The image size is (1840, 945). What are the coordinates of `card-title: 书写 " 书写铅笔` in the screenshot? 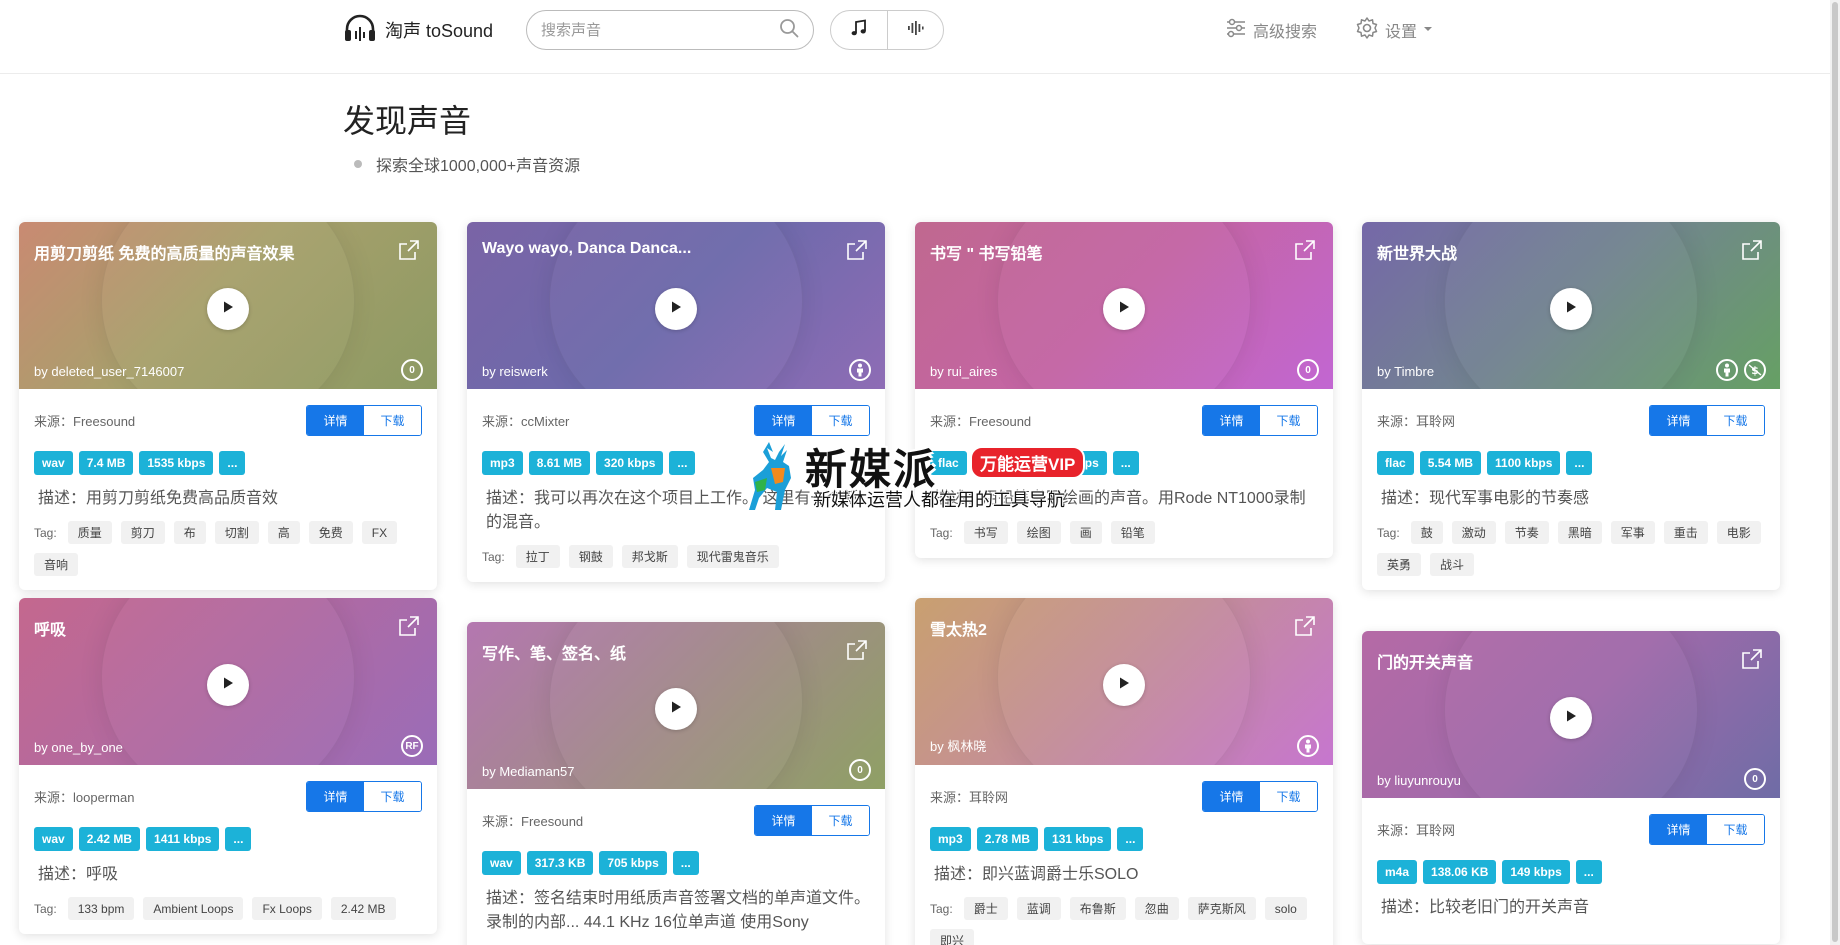 It's located at (1101, 252).